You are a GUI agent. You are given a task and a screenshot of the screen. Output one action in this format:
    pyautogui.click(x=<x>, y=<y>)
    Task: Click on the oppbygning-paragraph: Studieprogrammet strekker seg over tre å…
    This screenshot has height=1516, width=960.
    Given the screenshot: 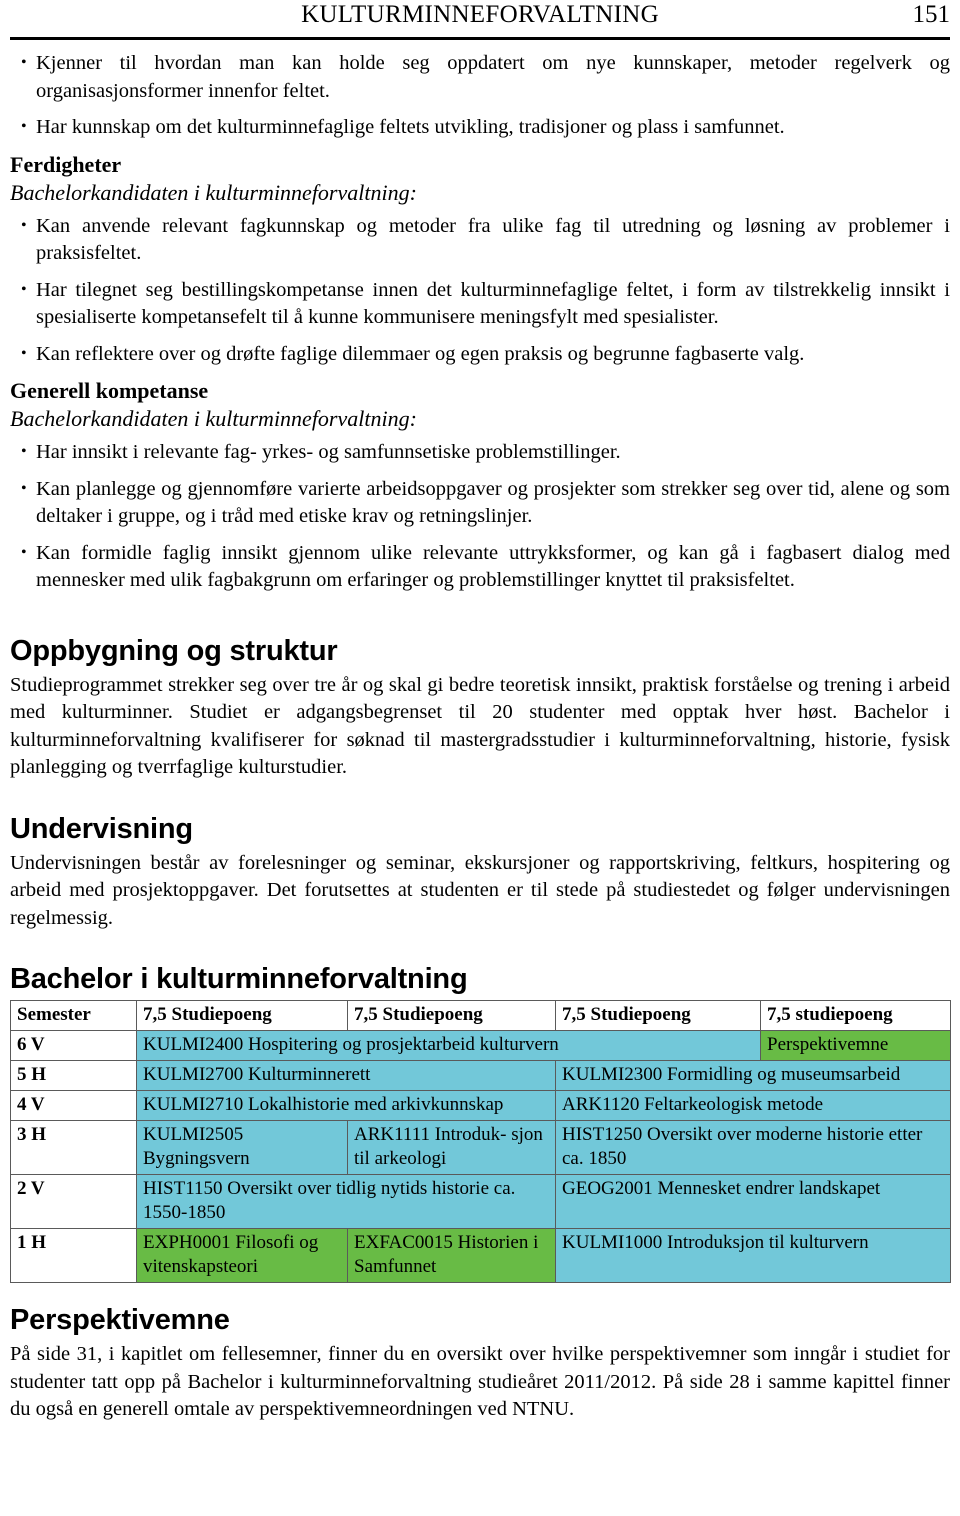 What is the action you would take?
    pyautogui.click(x=480, y=726)
    